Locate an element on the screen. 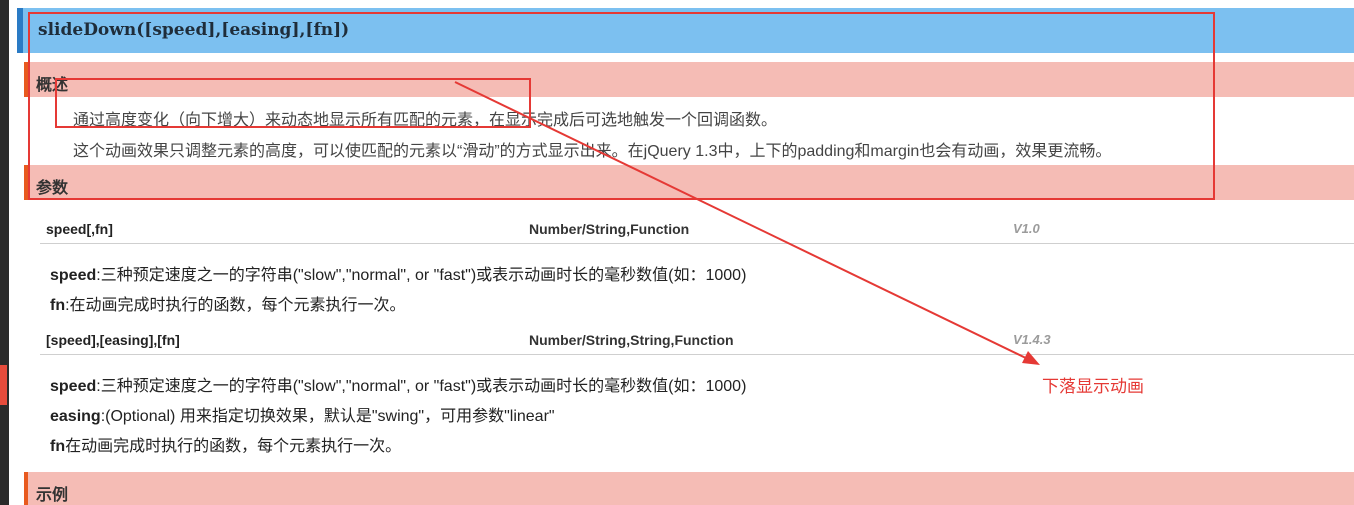  left-sidebar-strip is located at coordinates (4, 252).